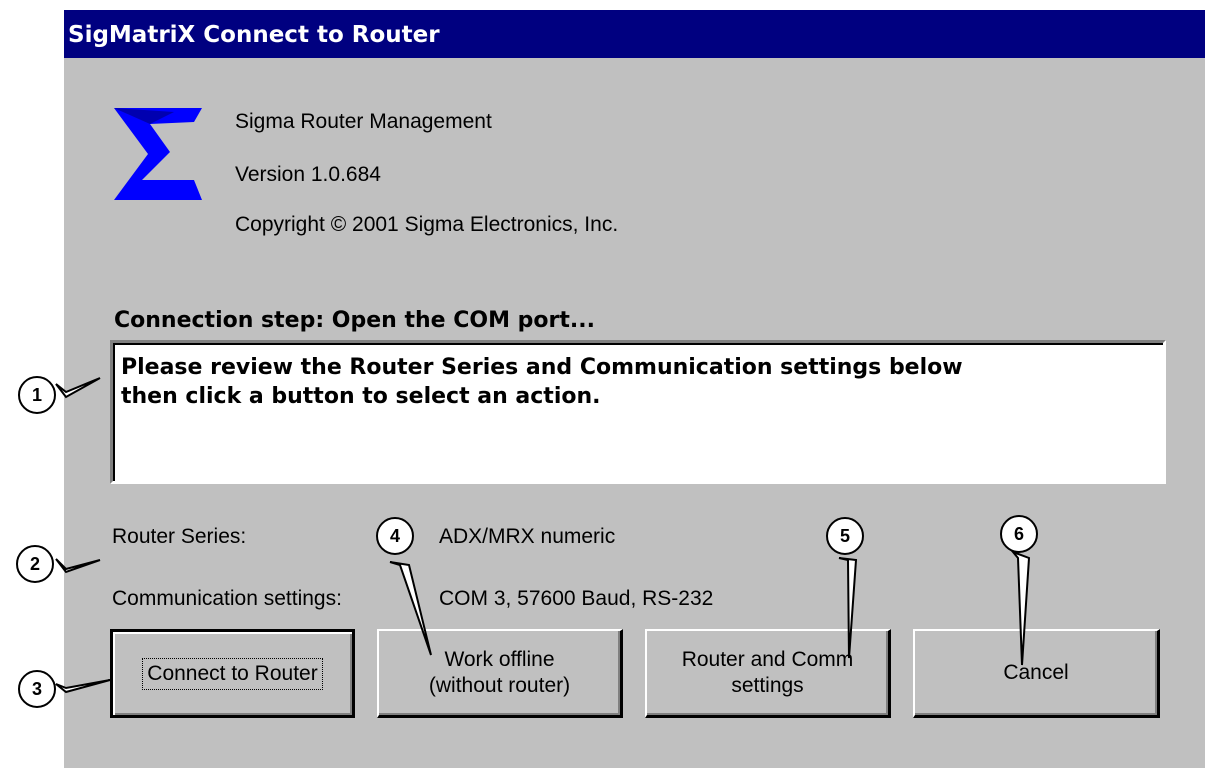 Image resolution: width=1205 pixels, height=768 pixels. Describe the element at coordinates (767, 685) in the screenshot. I see `settings-line2: settings` at that location.